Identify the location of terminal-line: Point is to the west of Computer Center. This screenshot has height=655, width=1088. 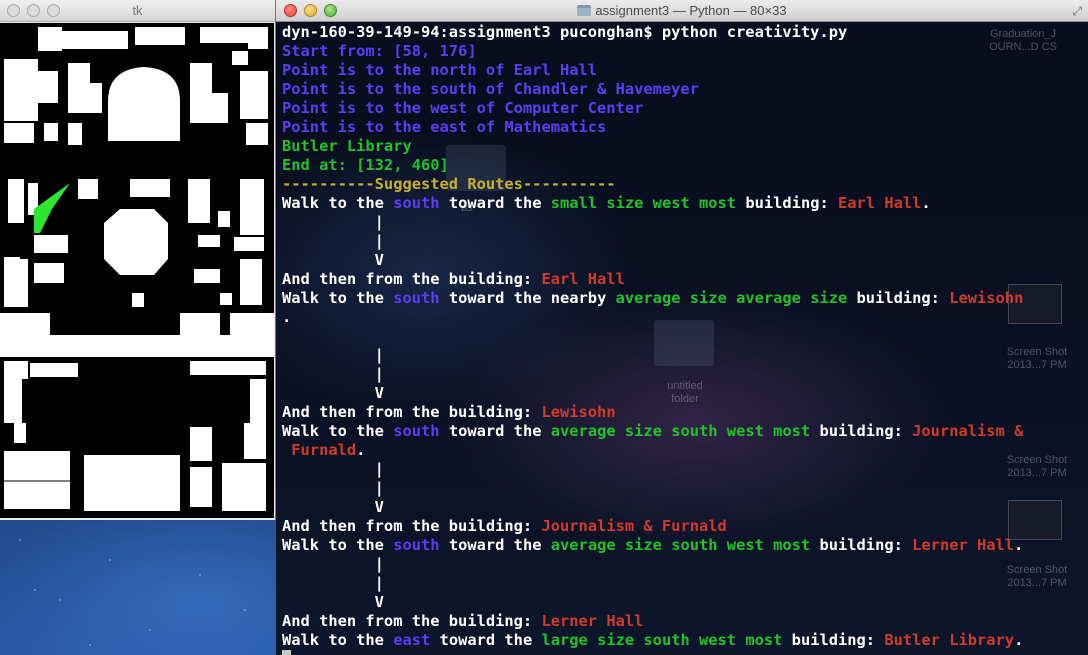
(652, 108).